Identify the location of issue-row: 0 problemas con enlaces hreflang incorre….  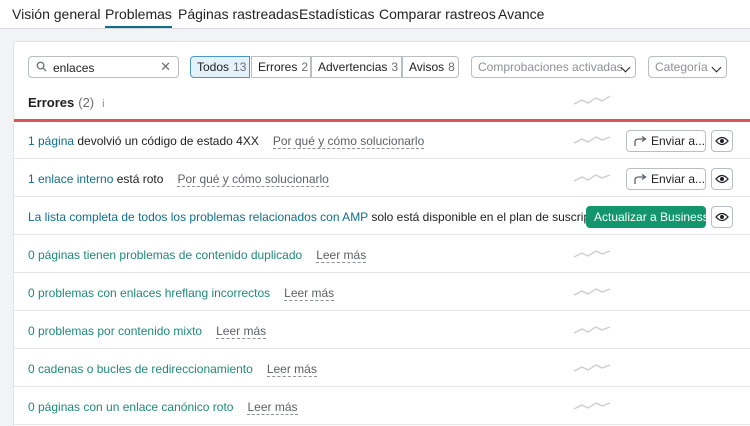
(382, 292).